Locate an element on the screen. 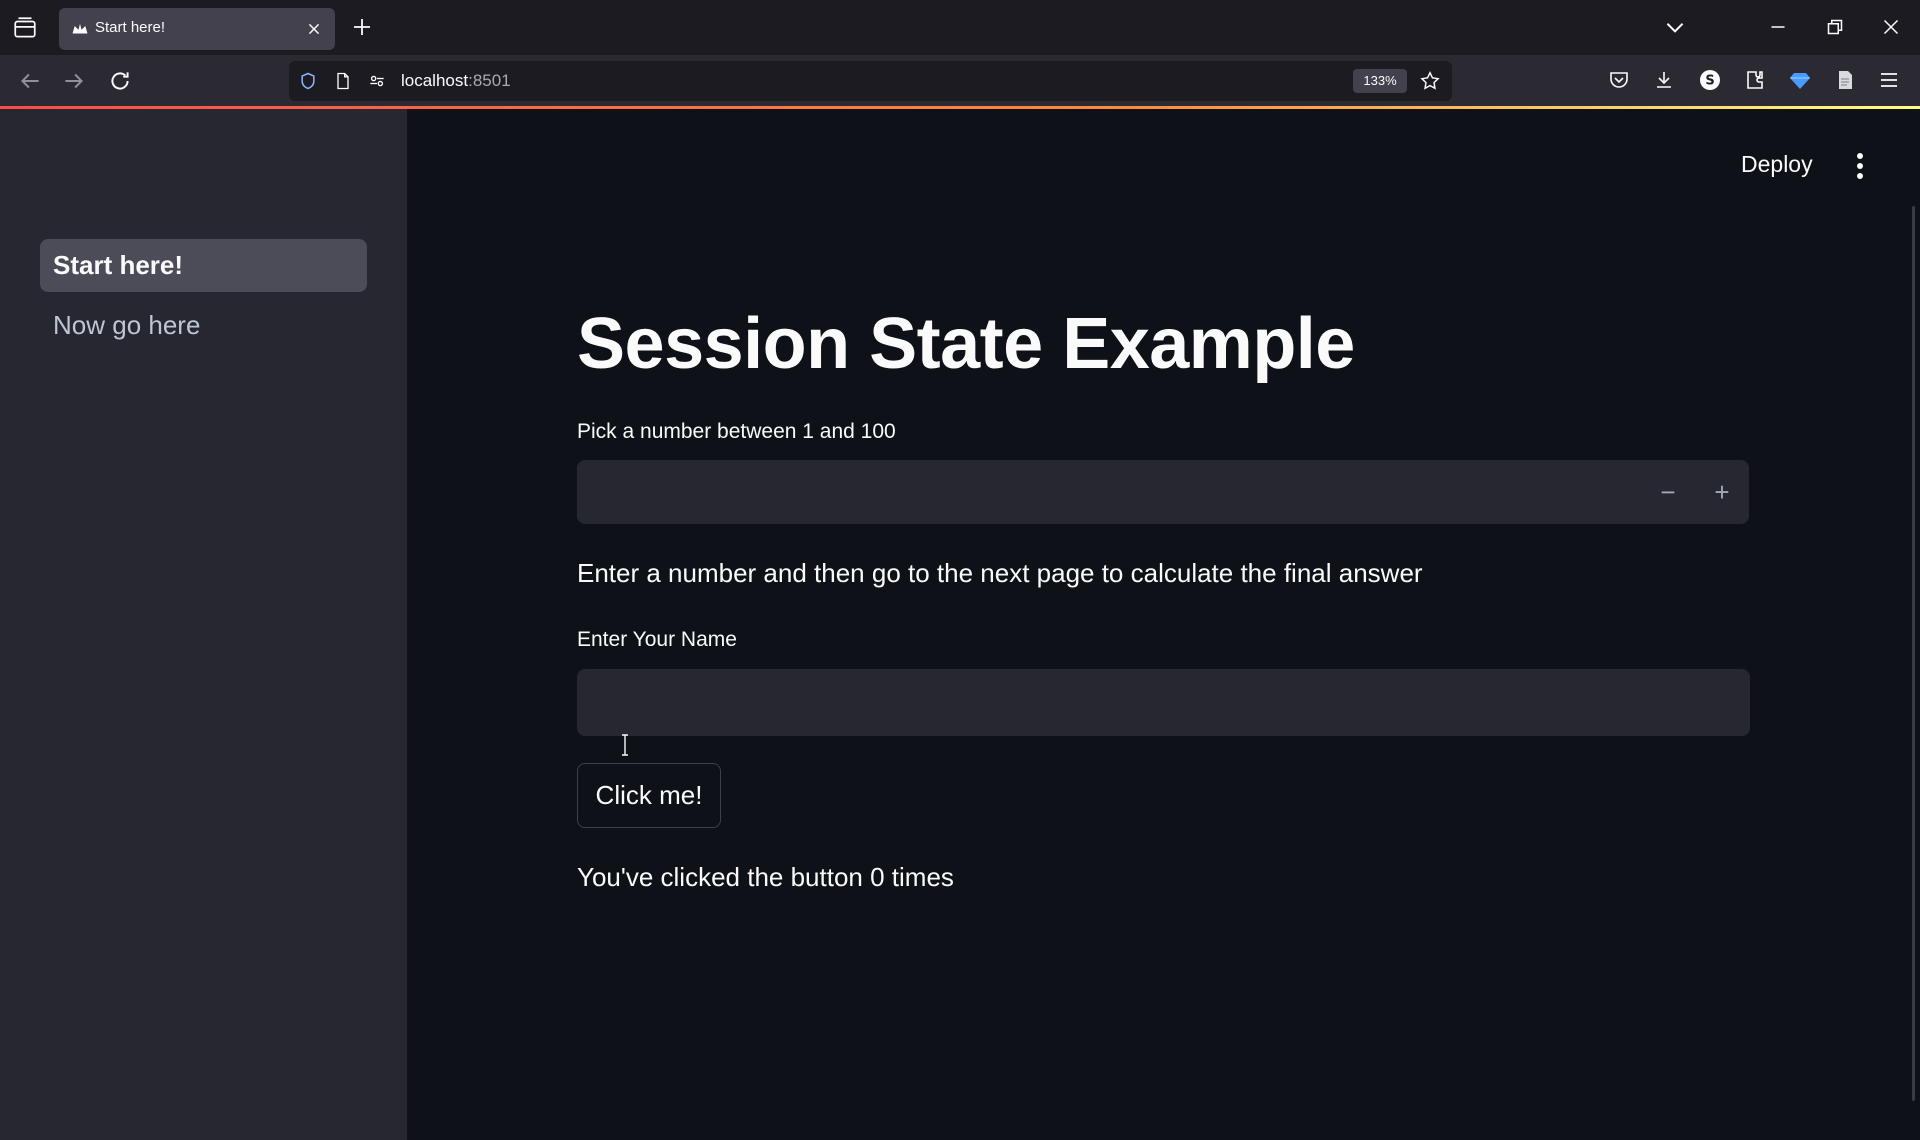 This screenshot has height=1140, width=1920. account-avatar-icon: S is located at coordinates (1710, 80).